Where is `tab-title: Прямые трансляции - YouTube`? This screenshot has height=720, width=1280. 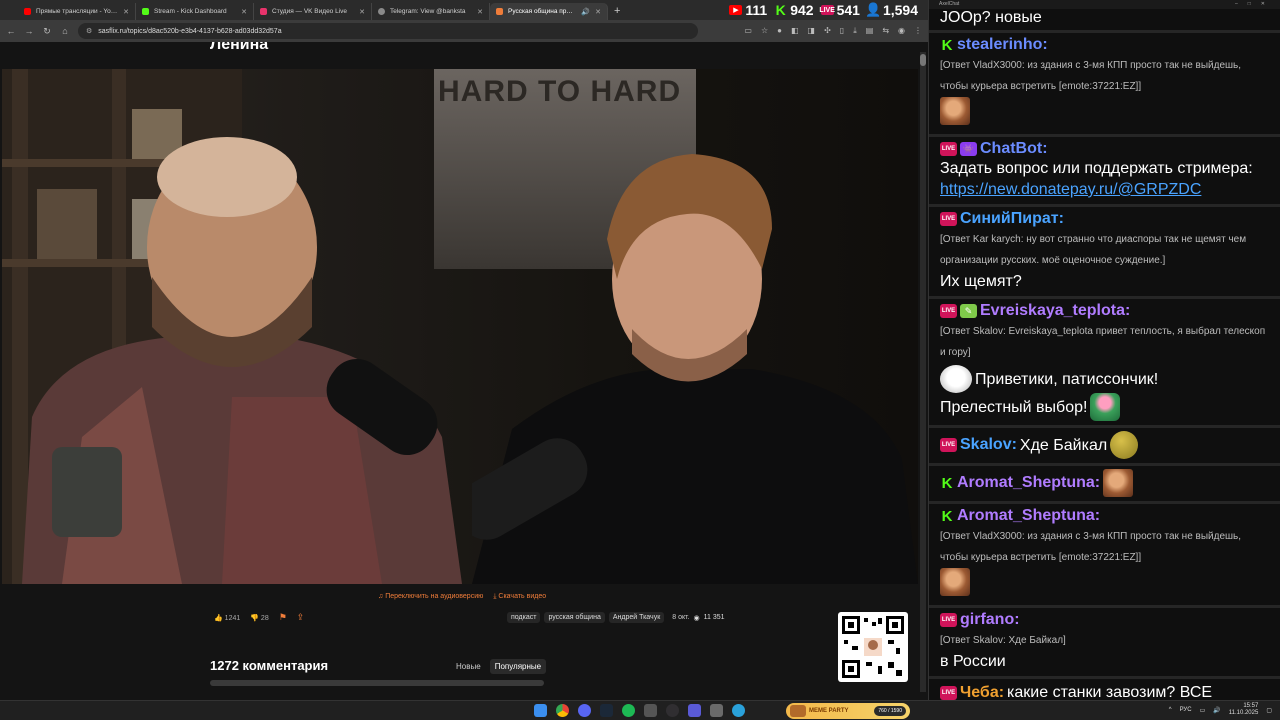 tab-title: Прямые трансляции - YouTube is located at coordinates (77, 11).